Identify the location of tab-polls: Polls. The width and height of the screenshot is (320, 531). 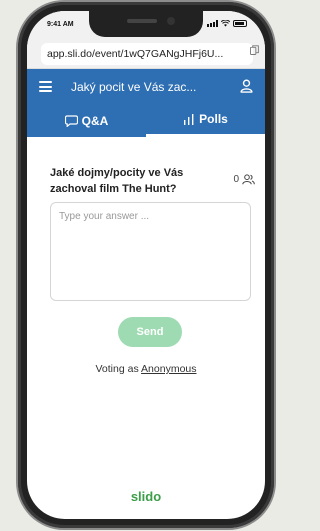
(205, 120).